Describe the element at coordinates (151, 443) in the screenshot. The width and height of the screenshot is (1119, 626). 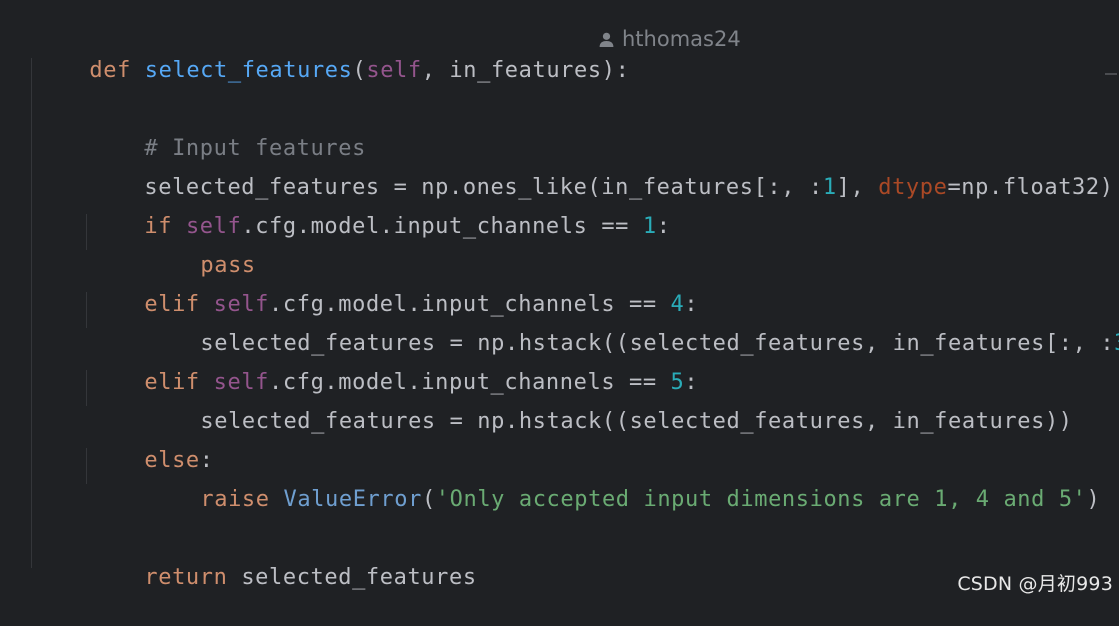
I see `code-line-else: else:` at that location.